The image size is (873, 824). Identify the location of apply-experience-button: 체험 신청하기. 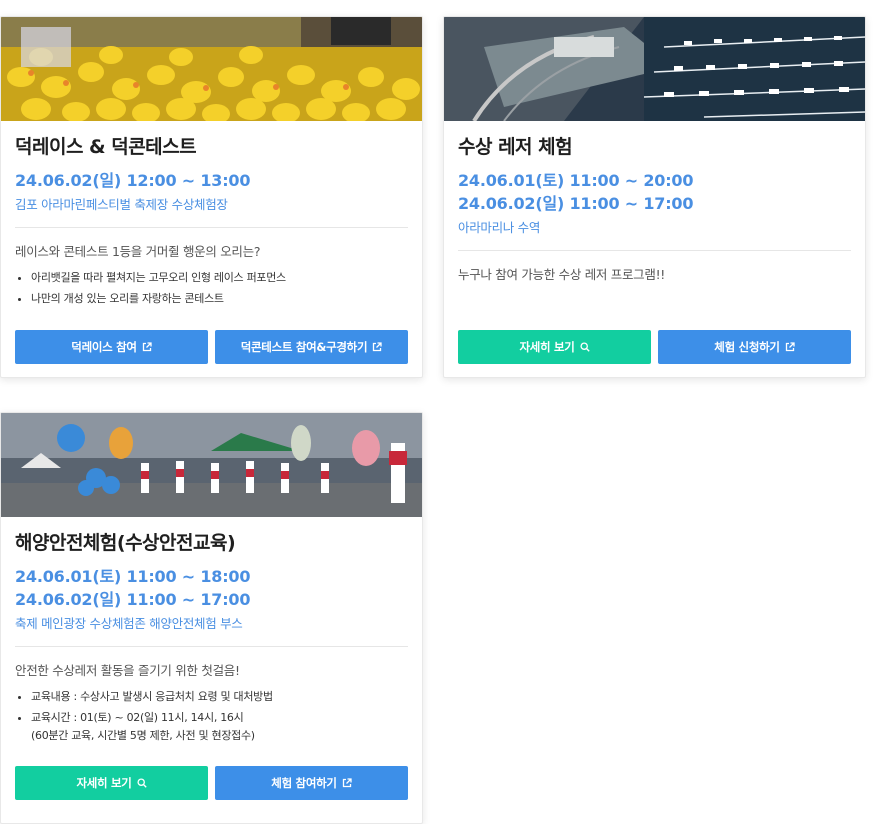
(754, 347).